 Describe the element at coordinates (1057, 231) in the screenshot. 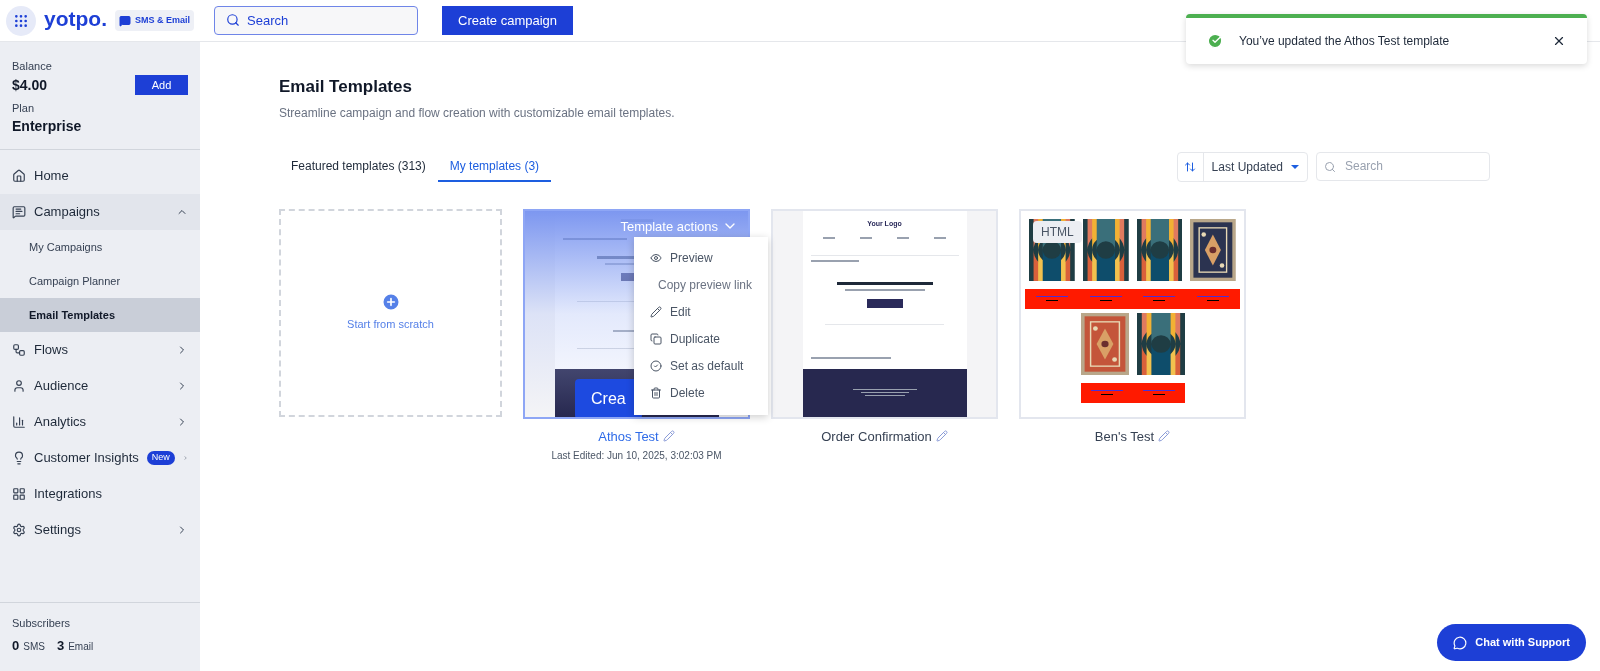

I see `html-badge: HTML` at that location.